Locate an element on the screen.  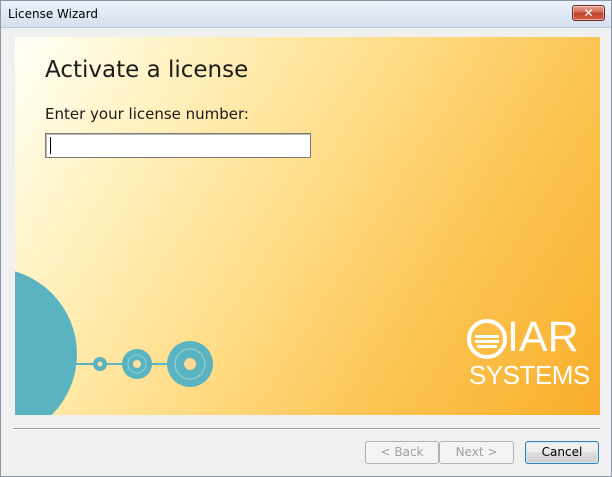
logo-subtitle: SYSTEMS is located at coordinates (529, 375).